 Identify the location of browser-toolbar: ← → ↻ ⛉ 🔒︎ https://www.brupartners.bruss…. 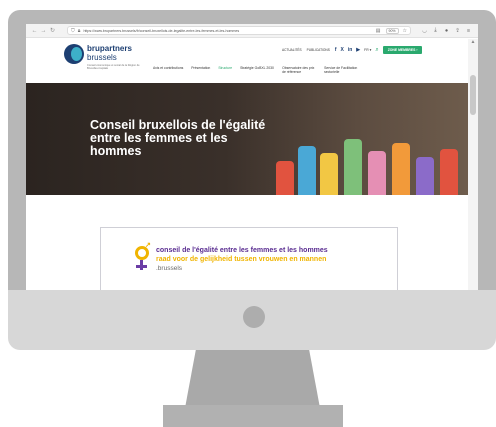
(252, 31).